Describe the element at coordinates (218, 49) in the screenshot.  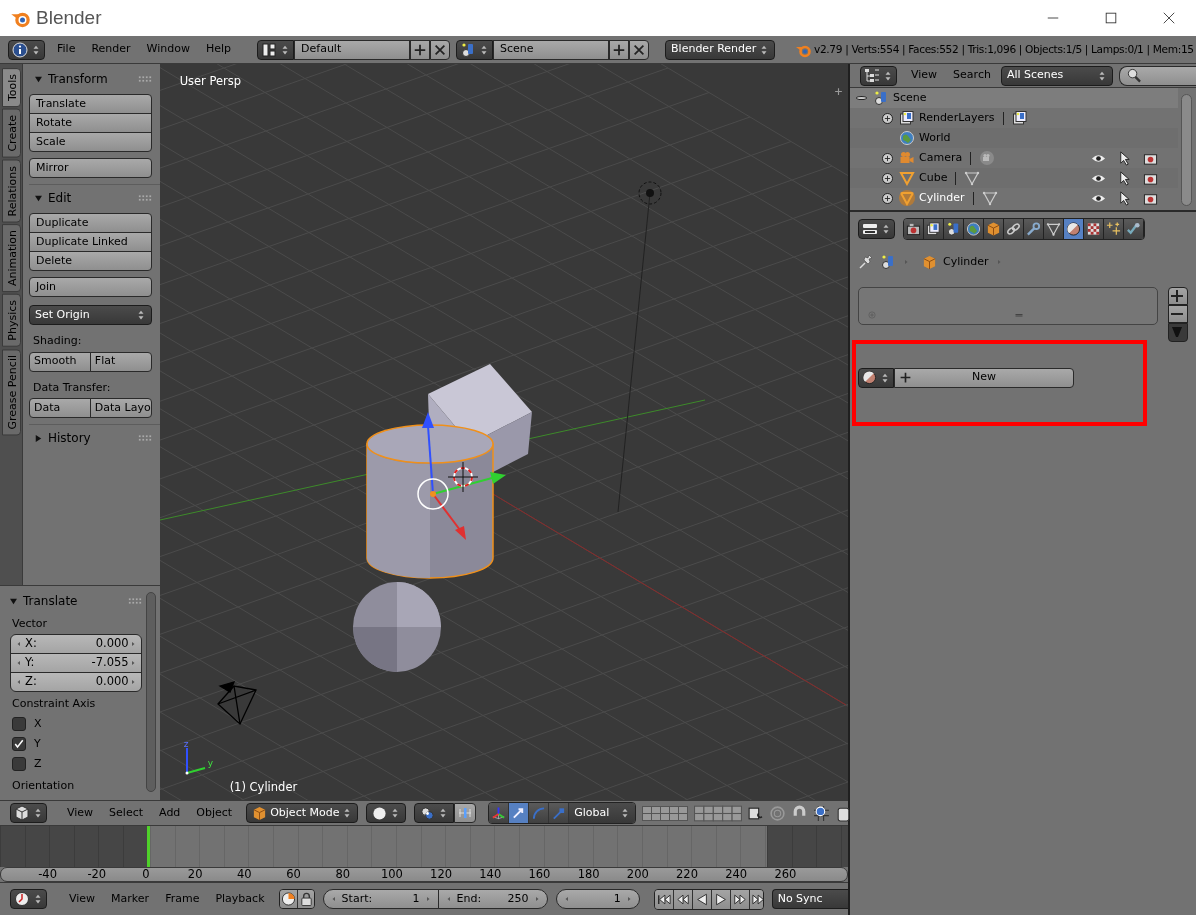
I see `menu-item: Help` at that location.